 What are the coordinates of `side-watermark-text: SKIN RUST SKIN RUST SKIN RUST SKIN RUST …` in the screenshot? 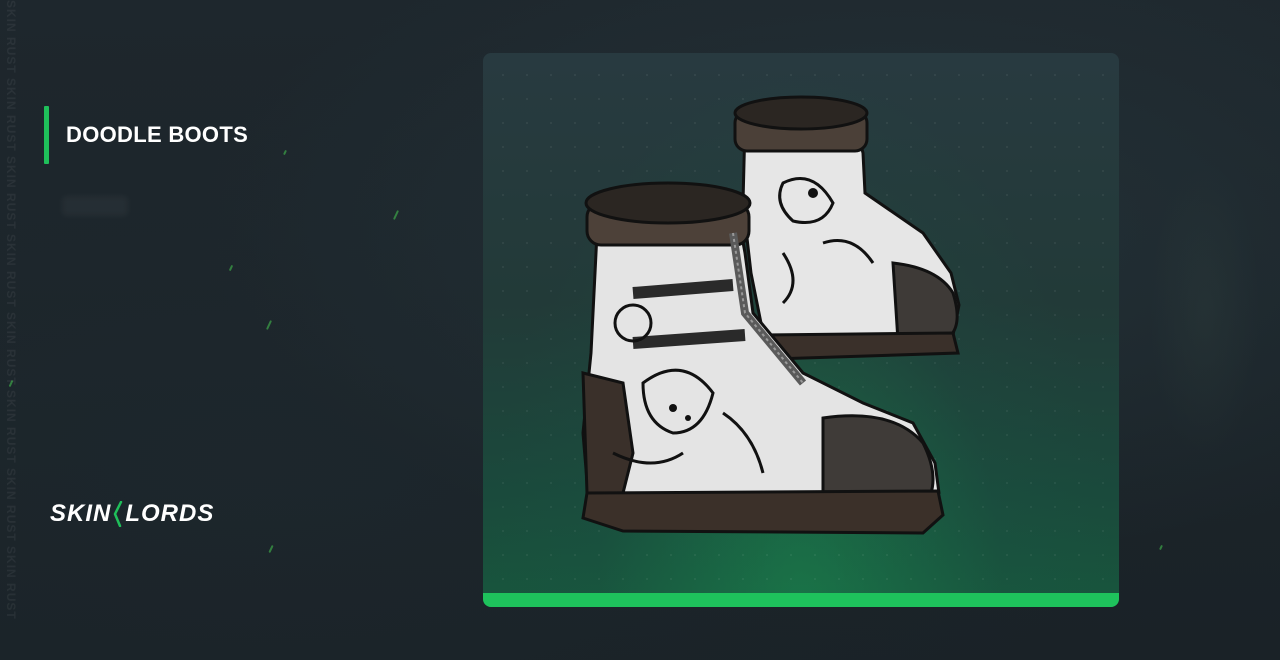 It's located at (11, 310).